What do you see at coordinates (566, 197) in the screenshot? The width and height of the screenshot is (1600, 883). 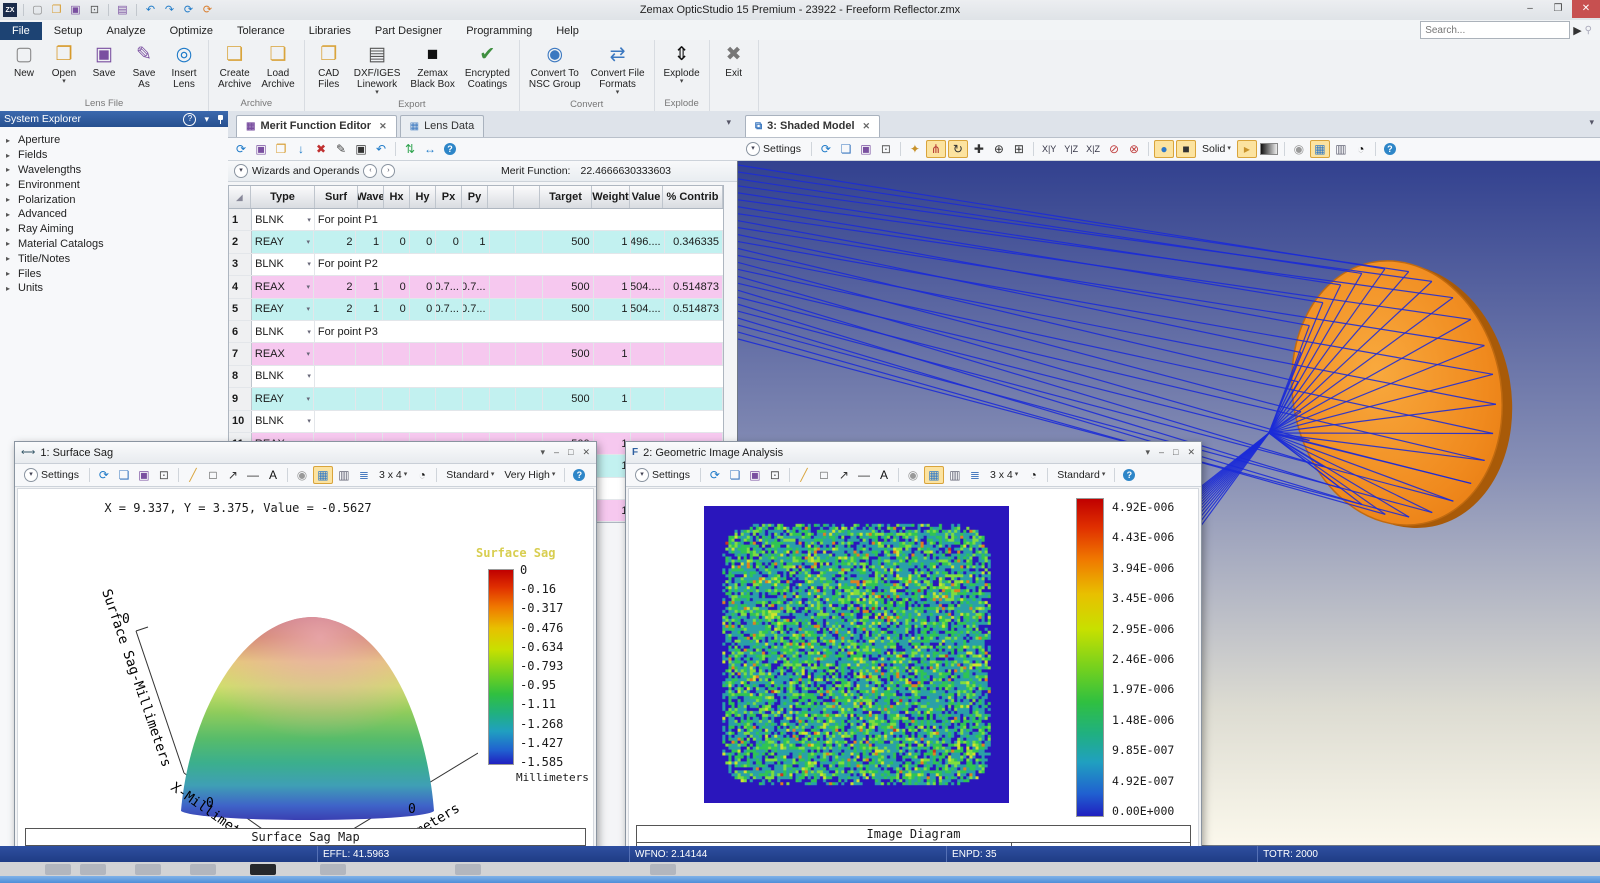 I see `column-header-Target: Target` at bounding box center [566, 197].